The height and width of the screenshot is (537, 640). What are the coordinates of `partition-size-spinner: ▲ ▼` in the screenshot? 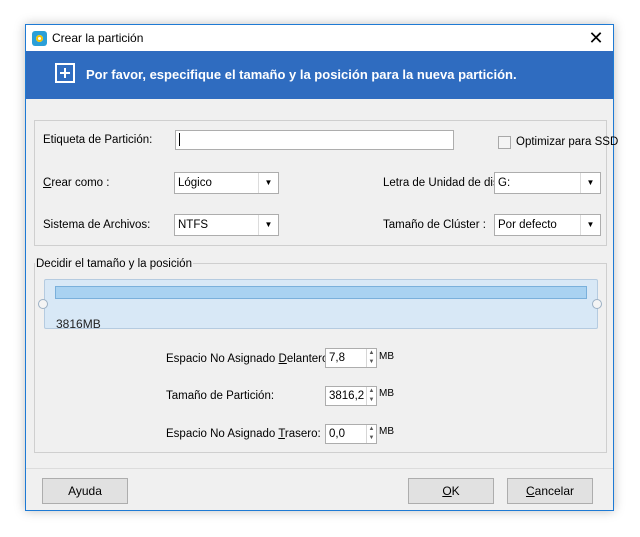 It's located at (371, 396).